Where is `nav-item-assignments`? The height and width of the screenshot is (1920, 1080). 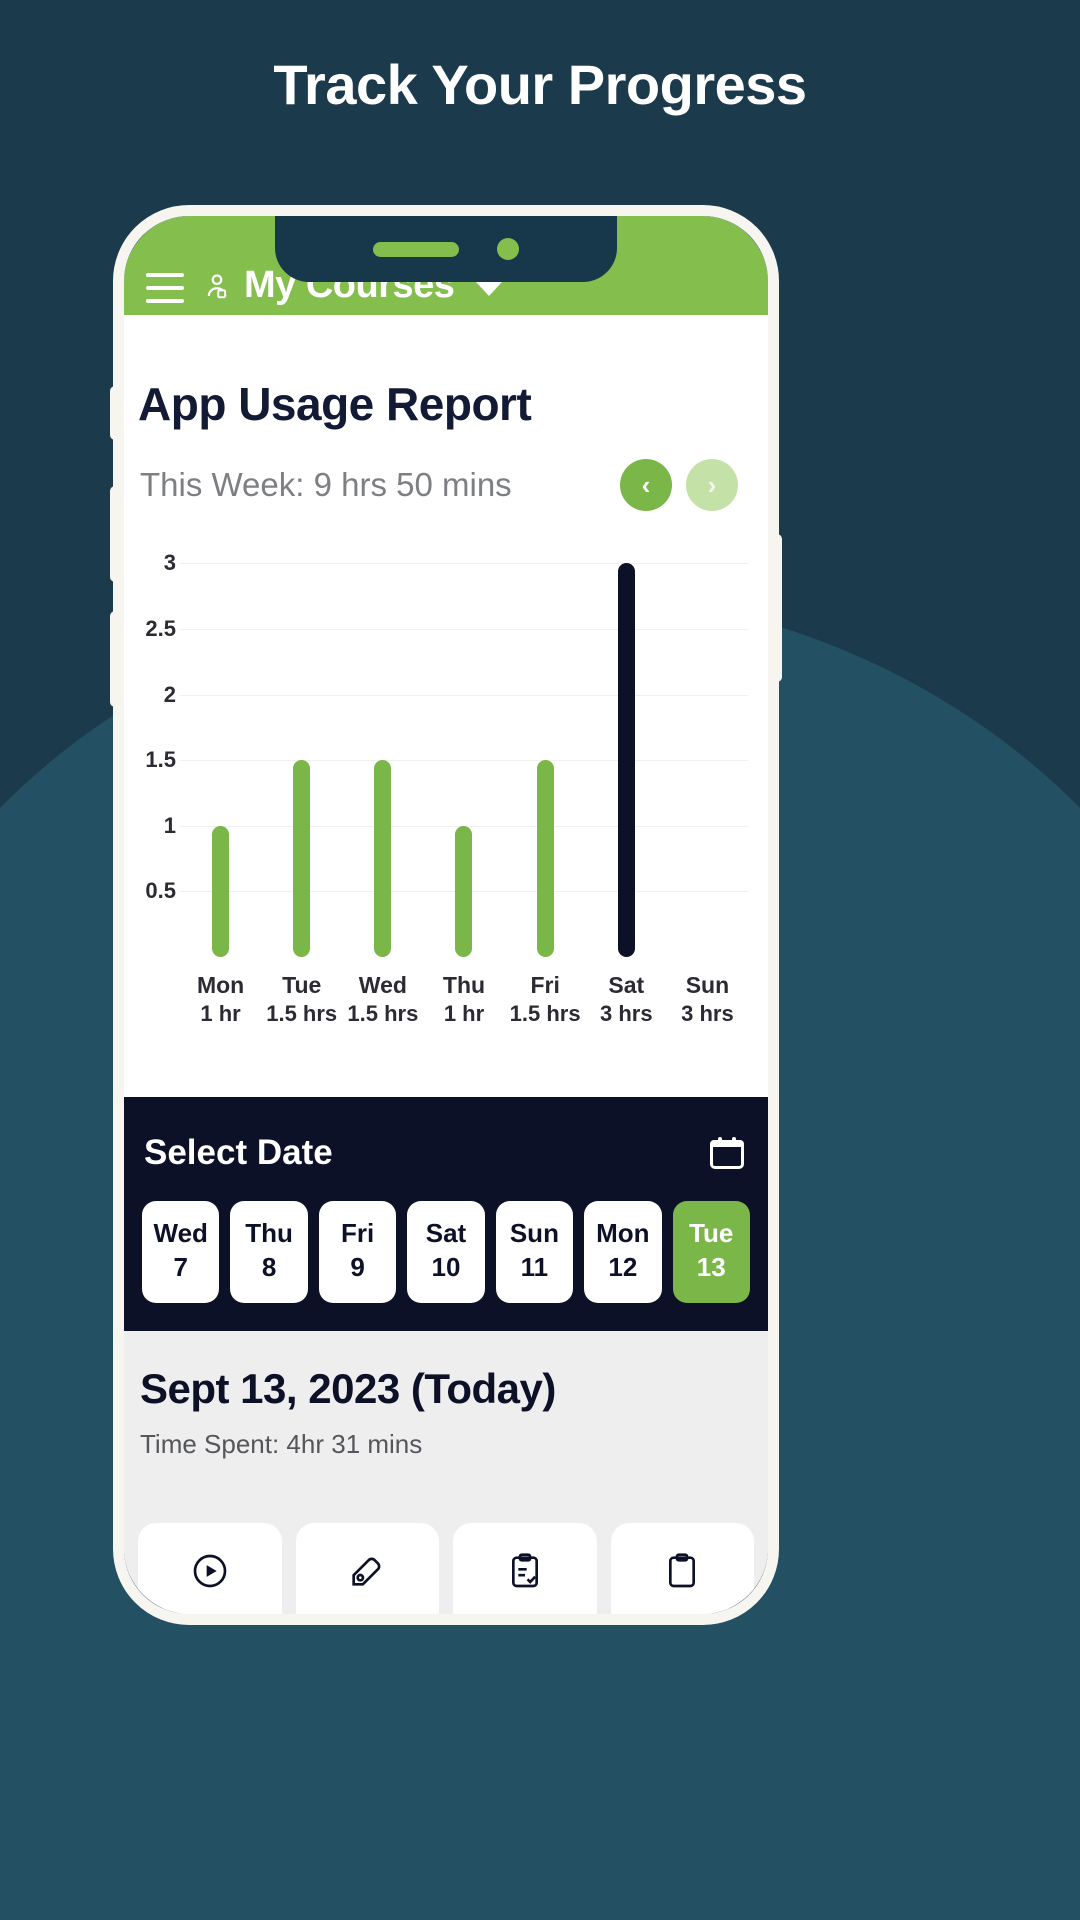 nav-item-assignments is located at coordinates (682, 1568).